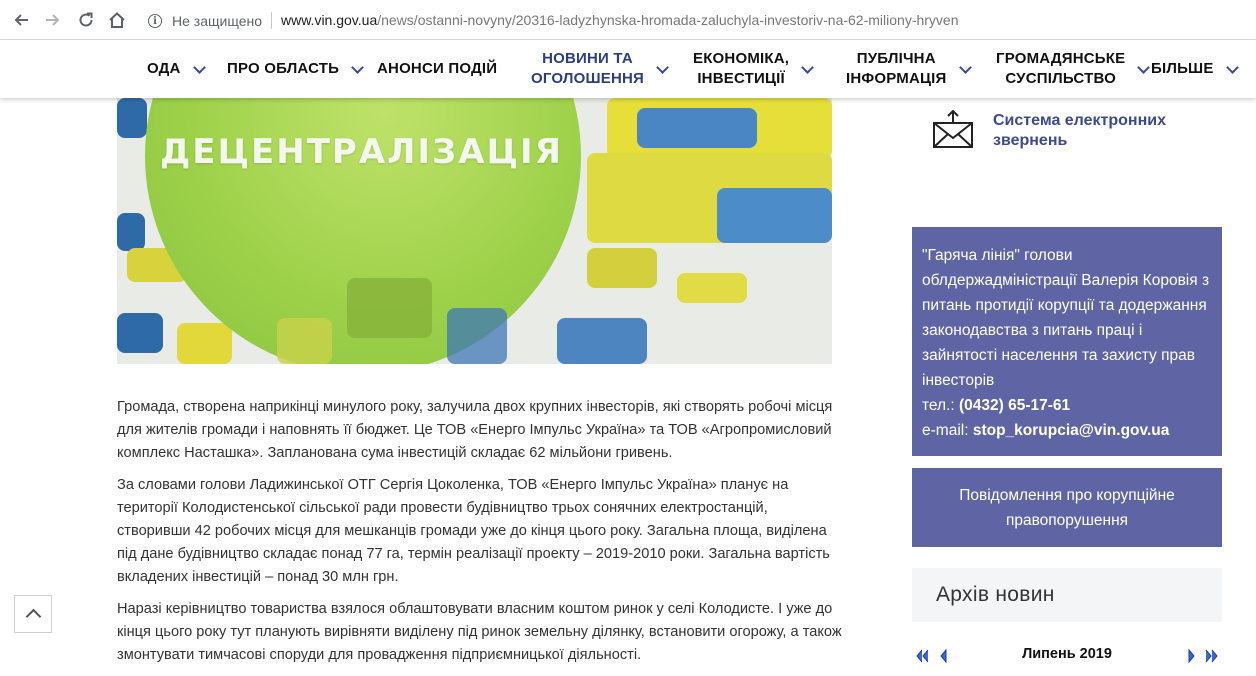 This screenshot has width=1256, height=676. I want to click on calendar-month: Липень 2019, so click(1067, 654).